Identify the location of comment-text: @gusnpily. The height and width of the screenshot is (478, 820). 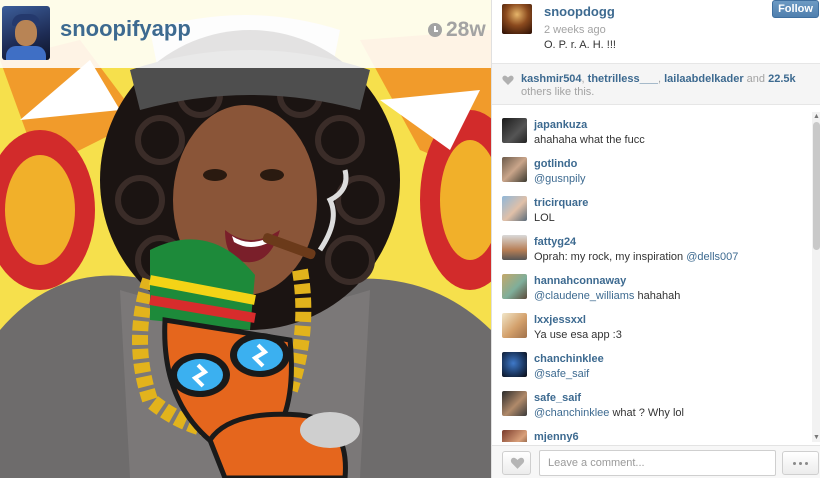
(560, 179).